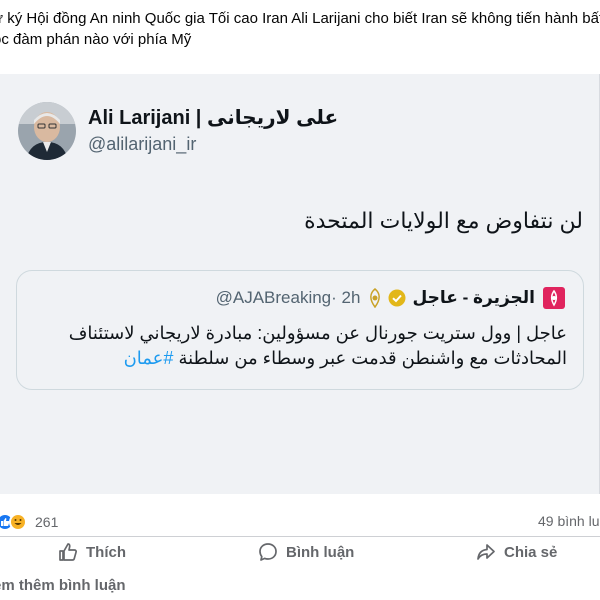 The width and height of the screenshot is (600, 600). What do you see at coordinates (149, 358) in the screenshot?
I see `hashtag-link: #عمان` at bounding box center [149, 358].